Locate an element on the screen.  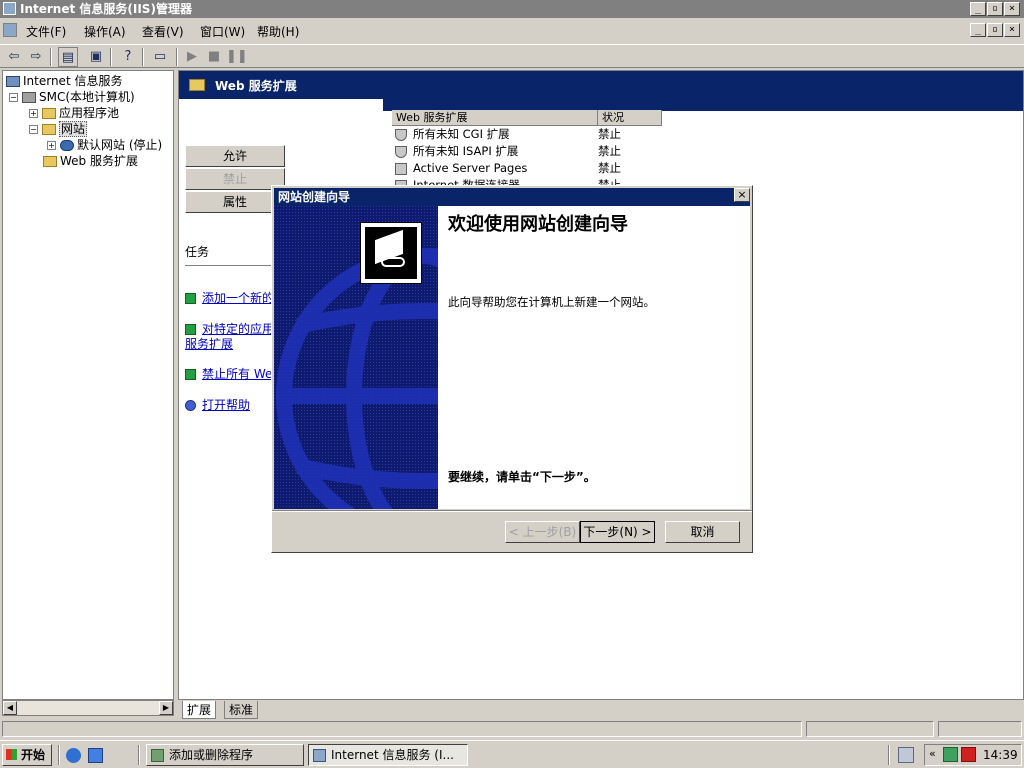
wizard-continue-text: 要继续，请单击“下一步”。 is located at coordinates (522, 477).